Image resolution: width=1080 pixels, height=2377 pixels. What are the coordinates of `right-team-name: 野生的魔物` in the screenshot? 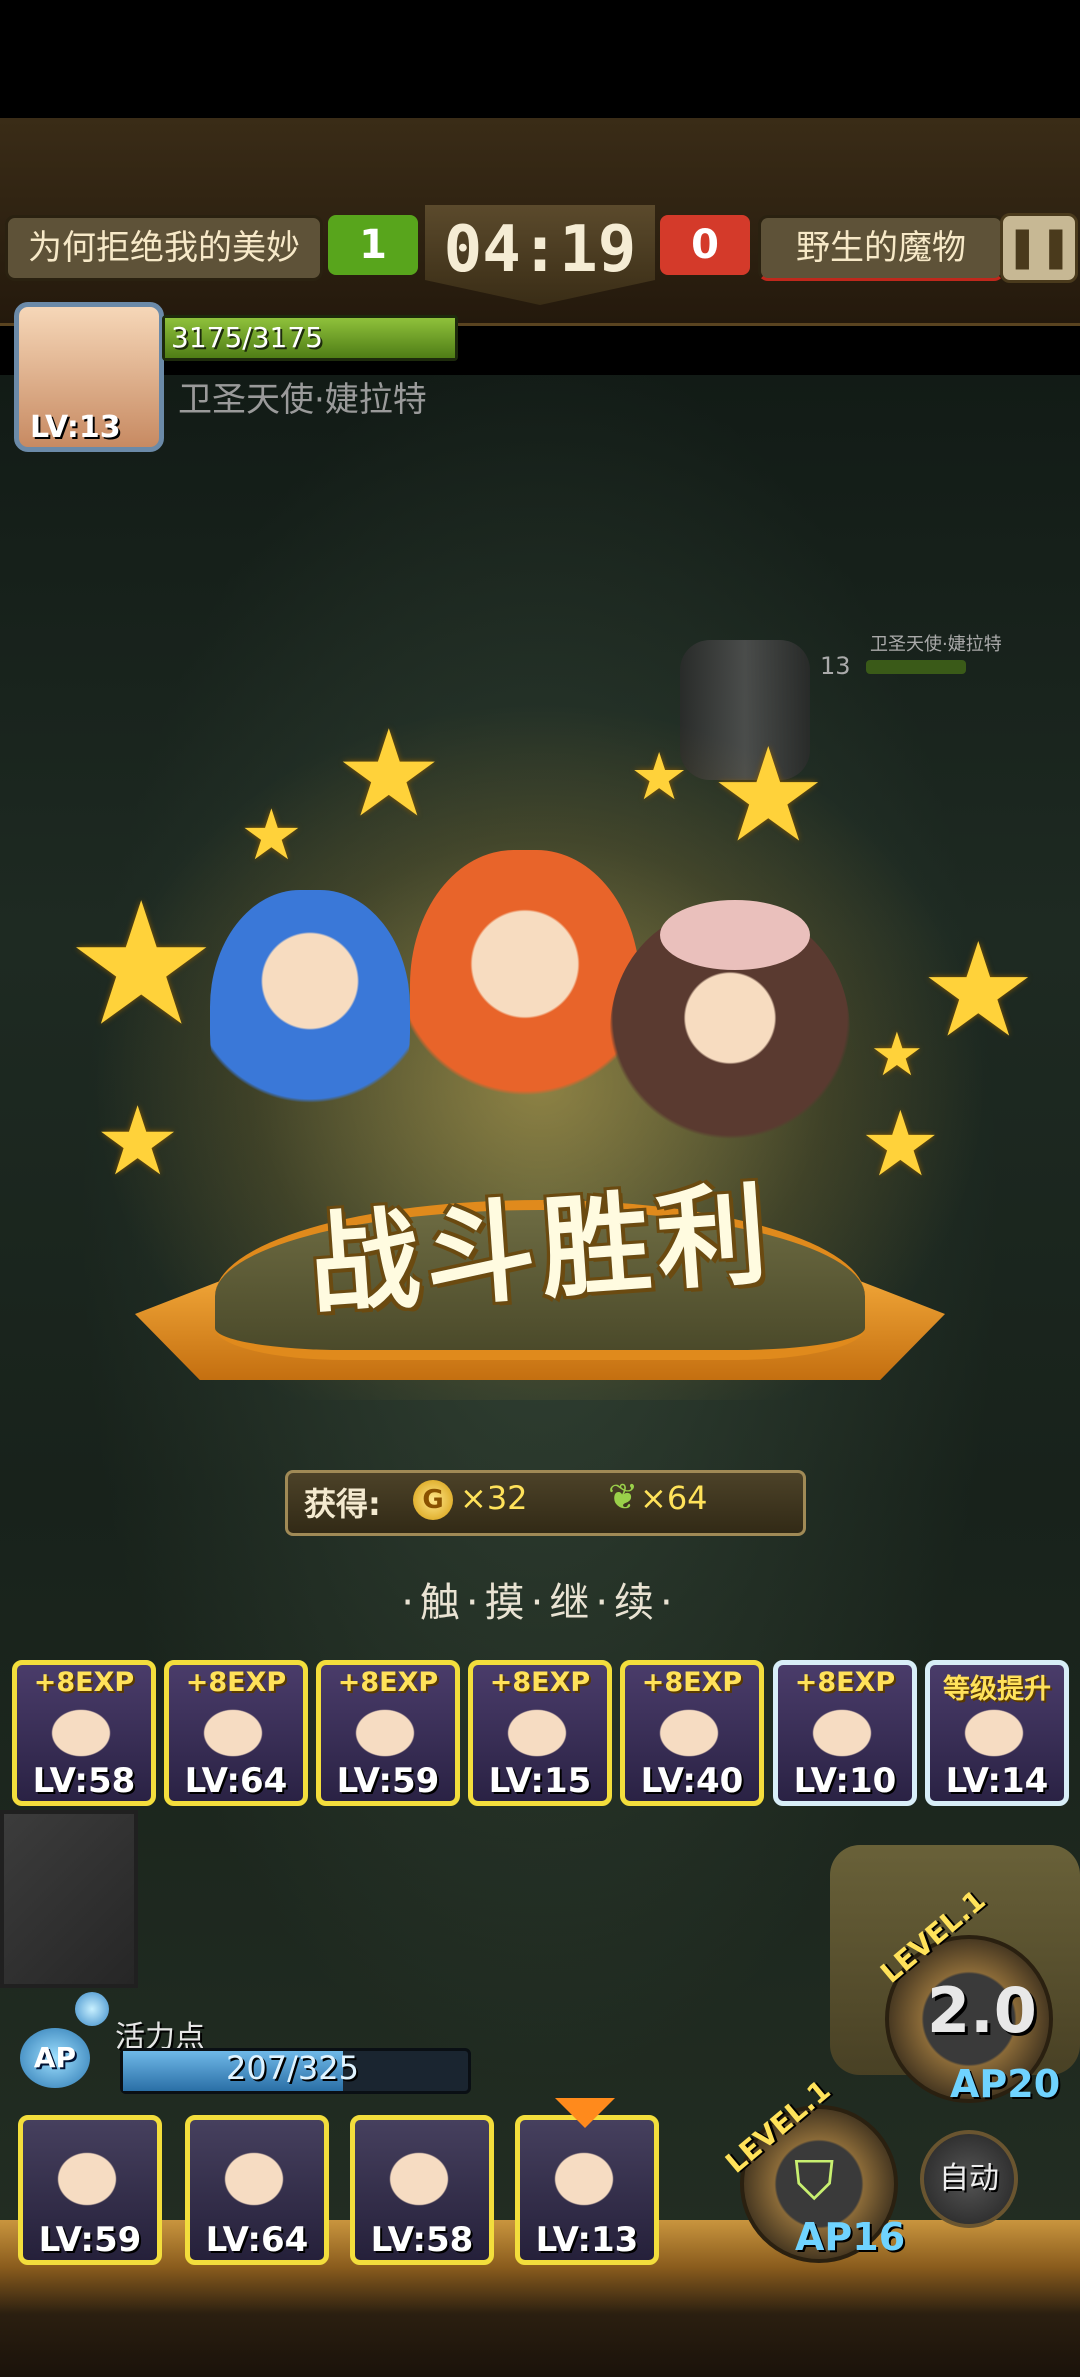 It's located at (881, 248).